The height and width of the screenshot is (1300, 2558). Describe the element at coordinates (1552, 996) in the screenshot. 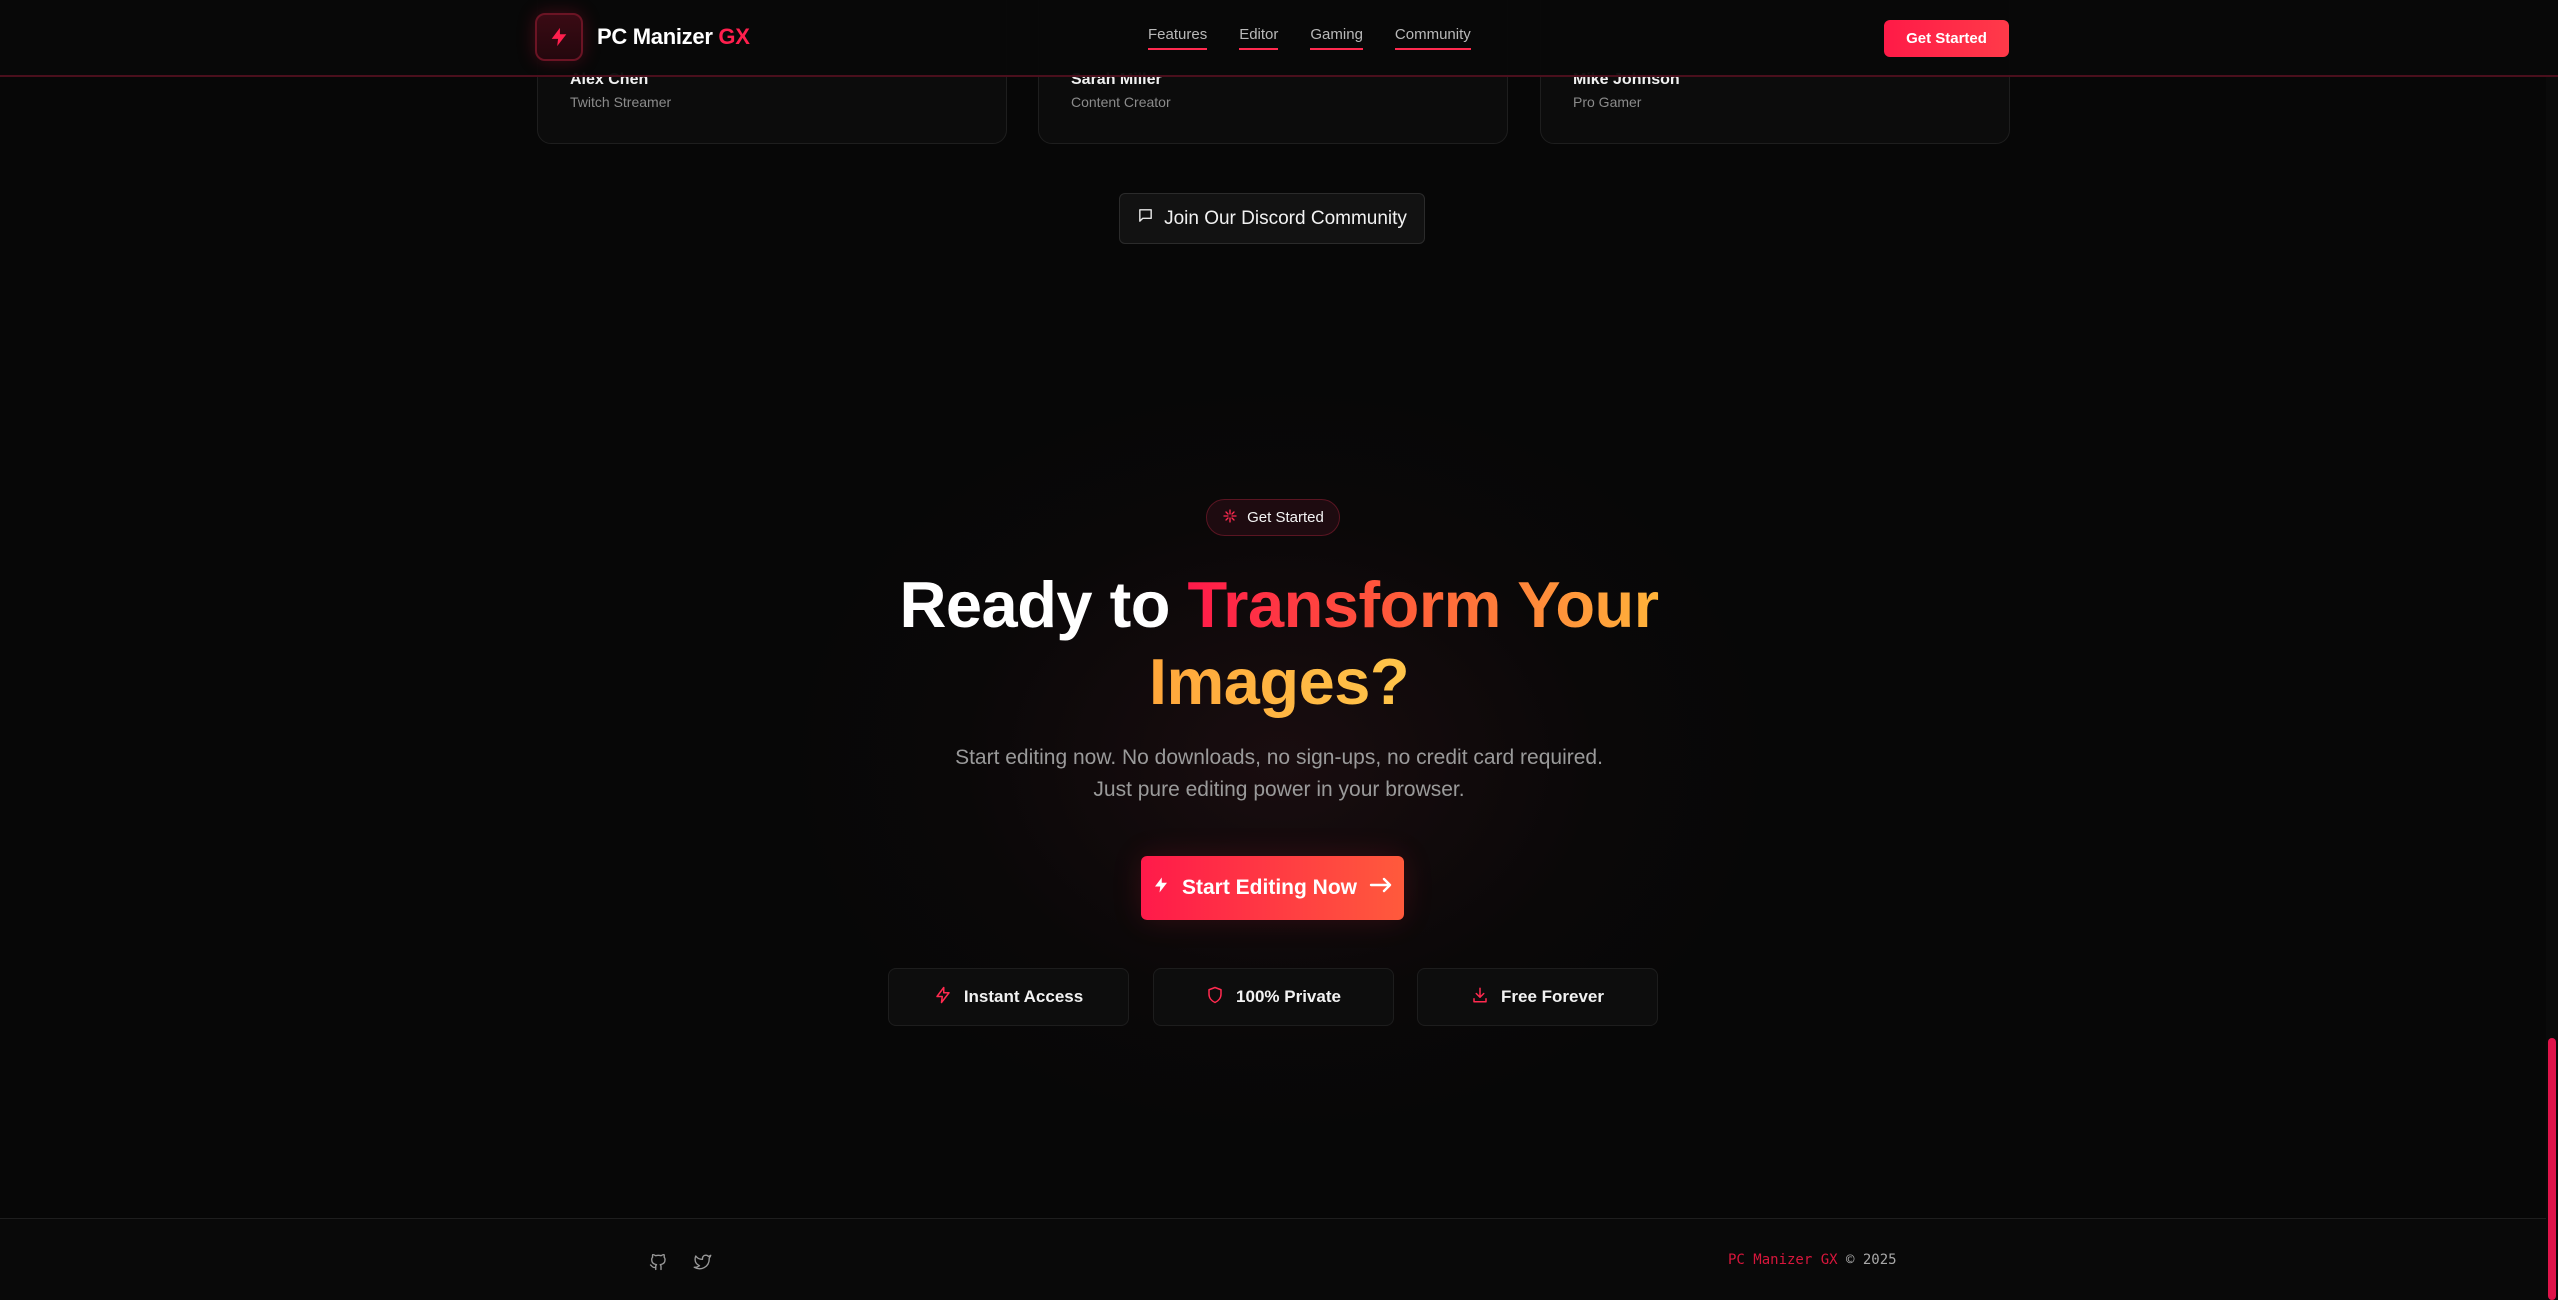

I see `feature-label: Free Forever` at that location.